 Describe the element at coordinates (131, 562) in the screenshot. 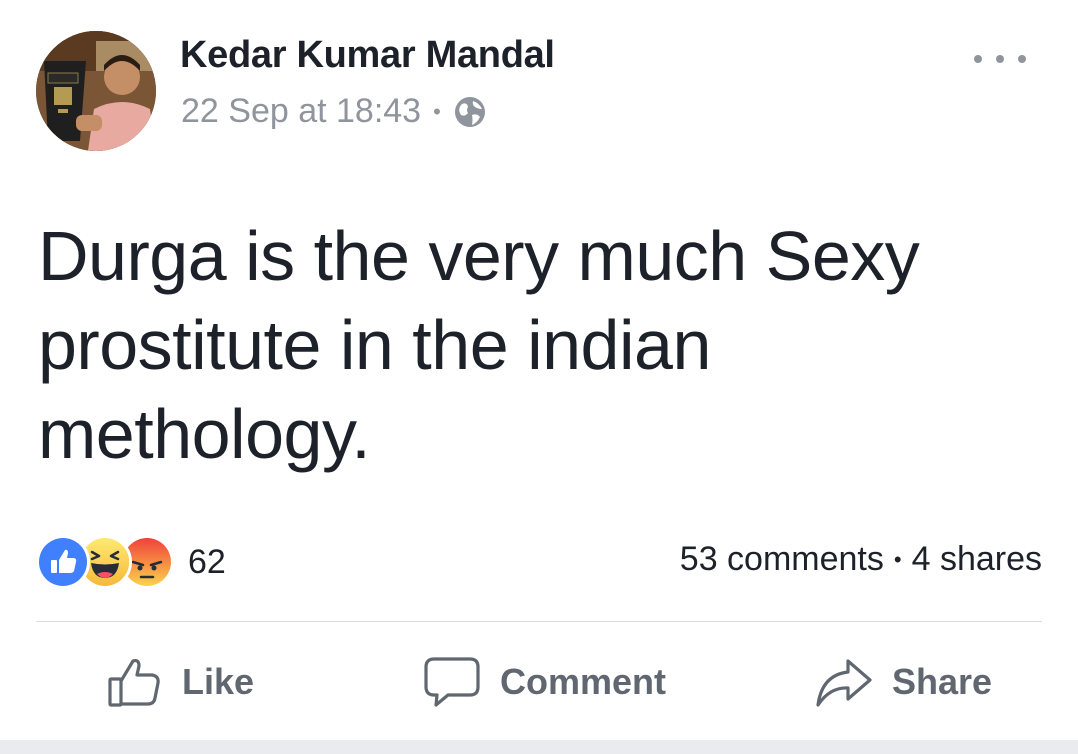

I see `reactions-summary: 62` at that location.